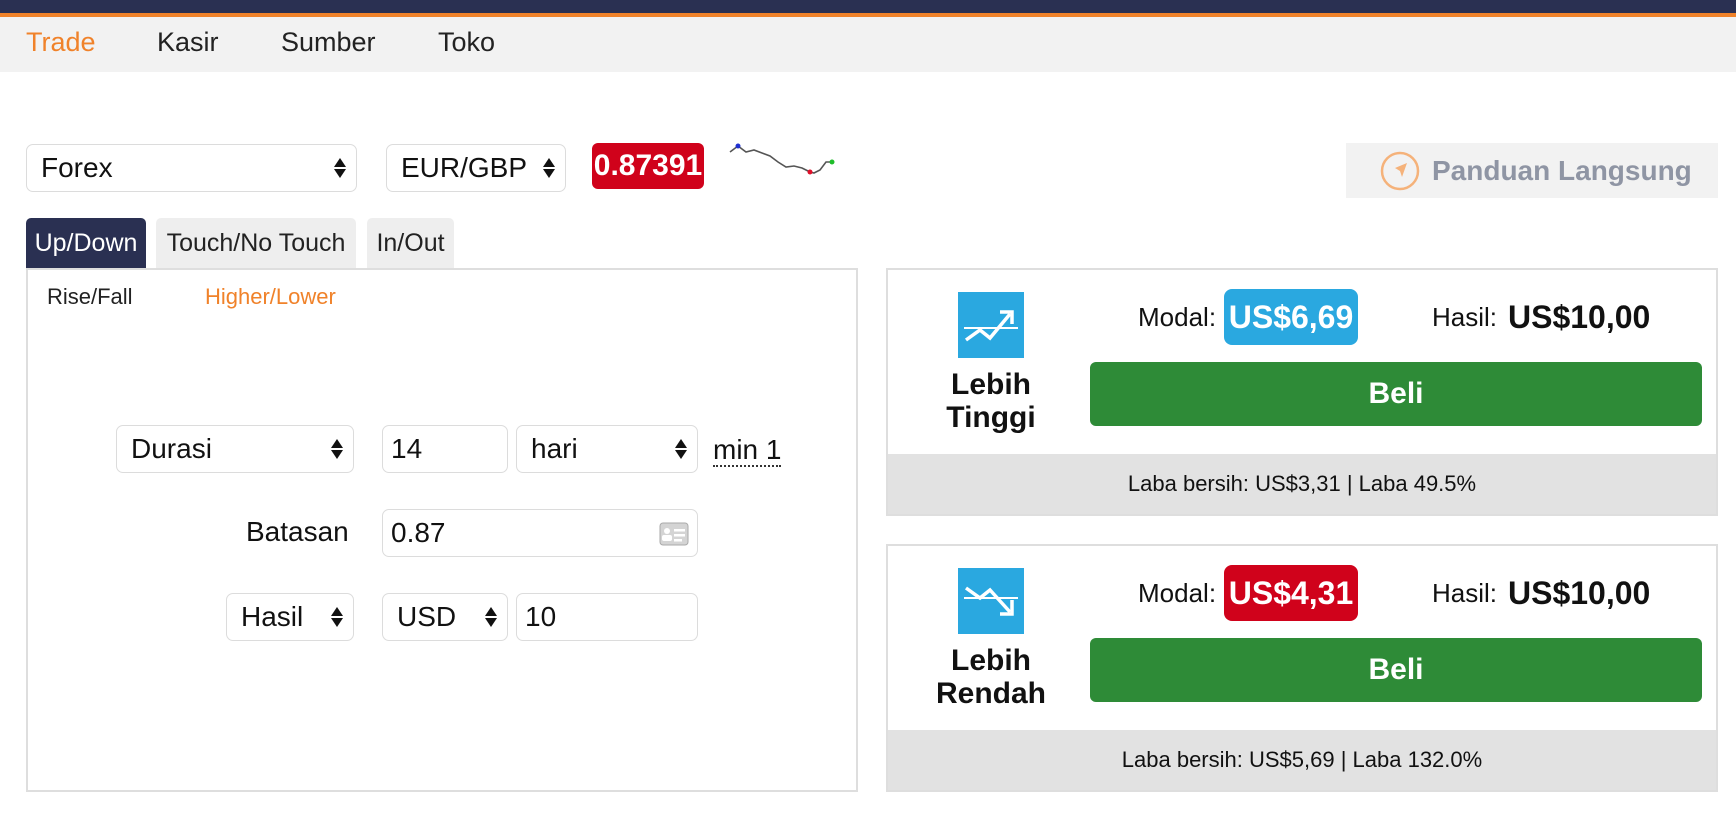  I want to click on duration-min-hint: min 1, so click(747, 450).